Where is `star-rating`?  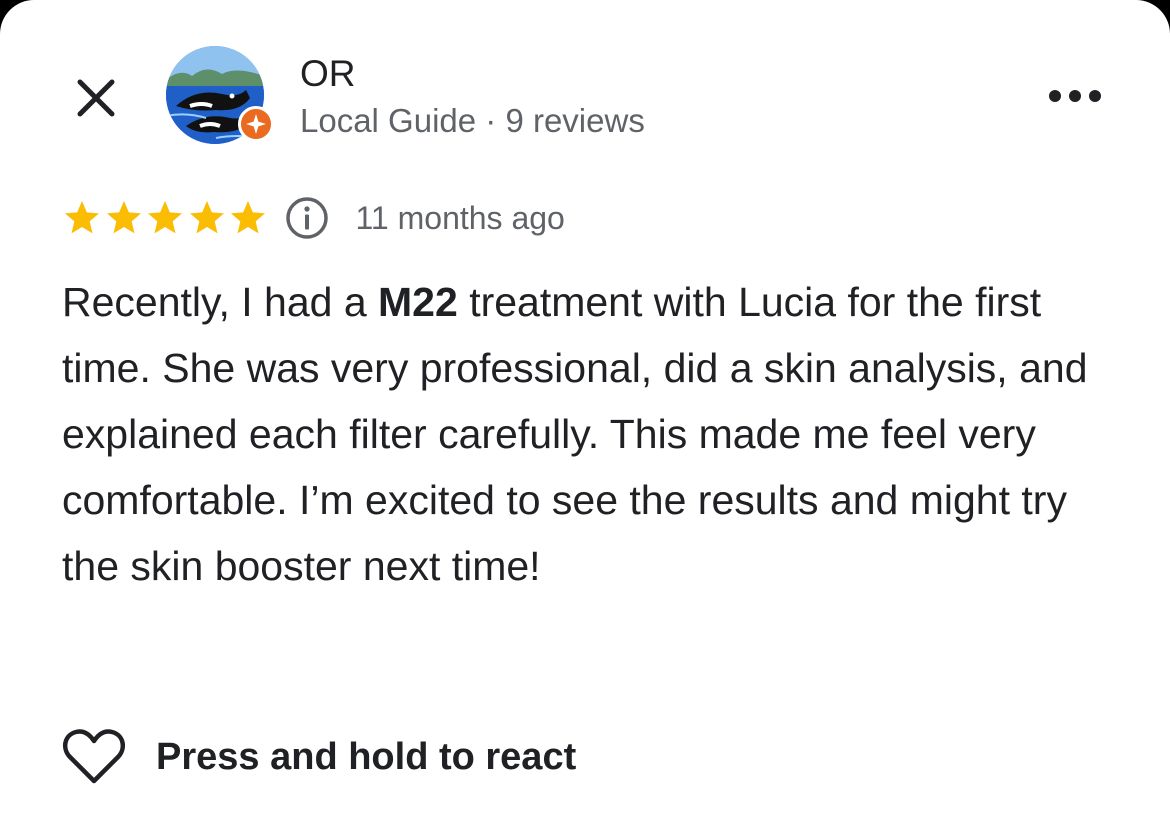
star-rating is located at coordinates (166, 218).